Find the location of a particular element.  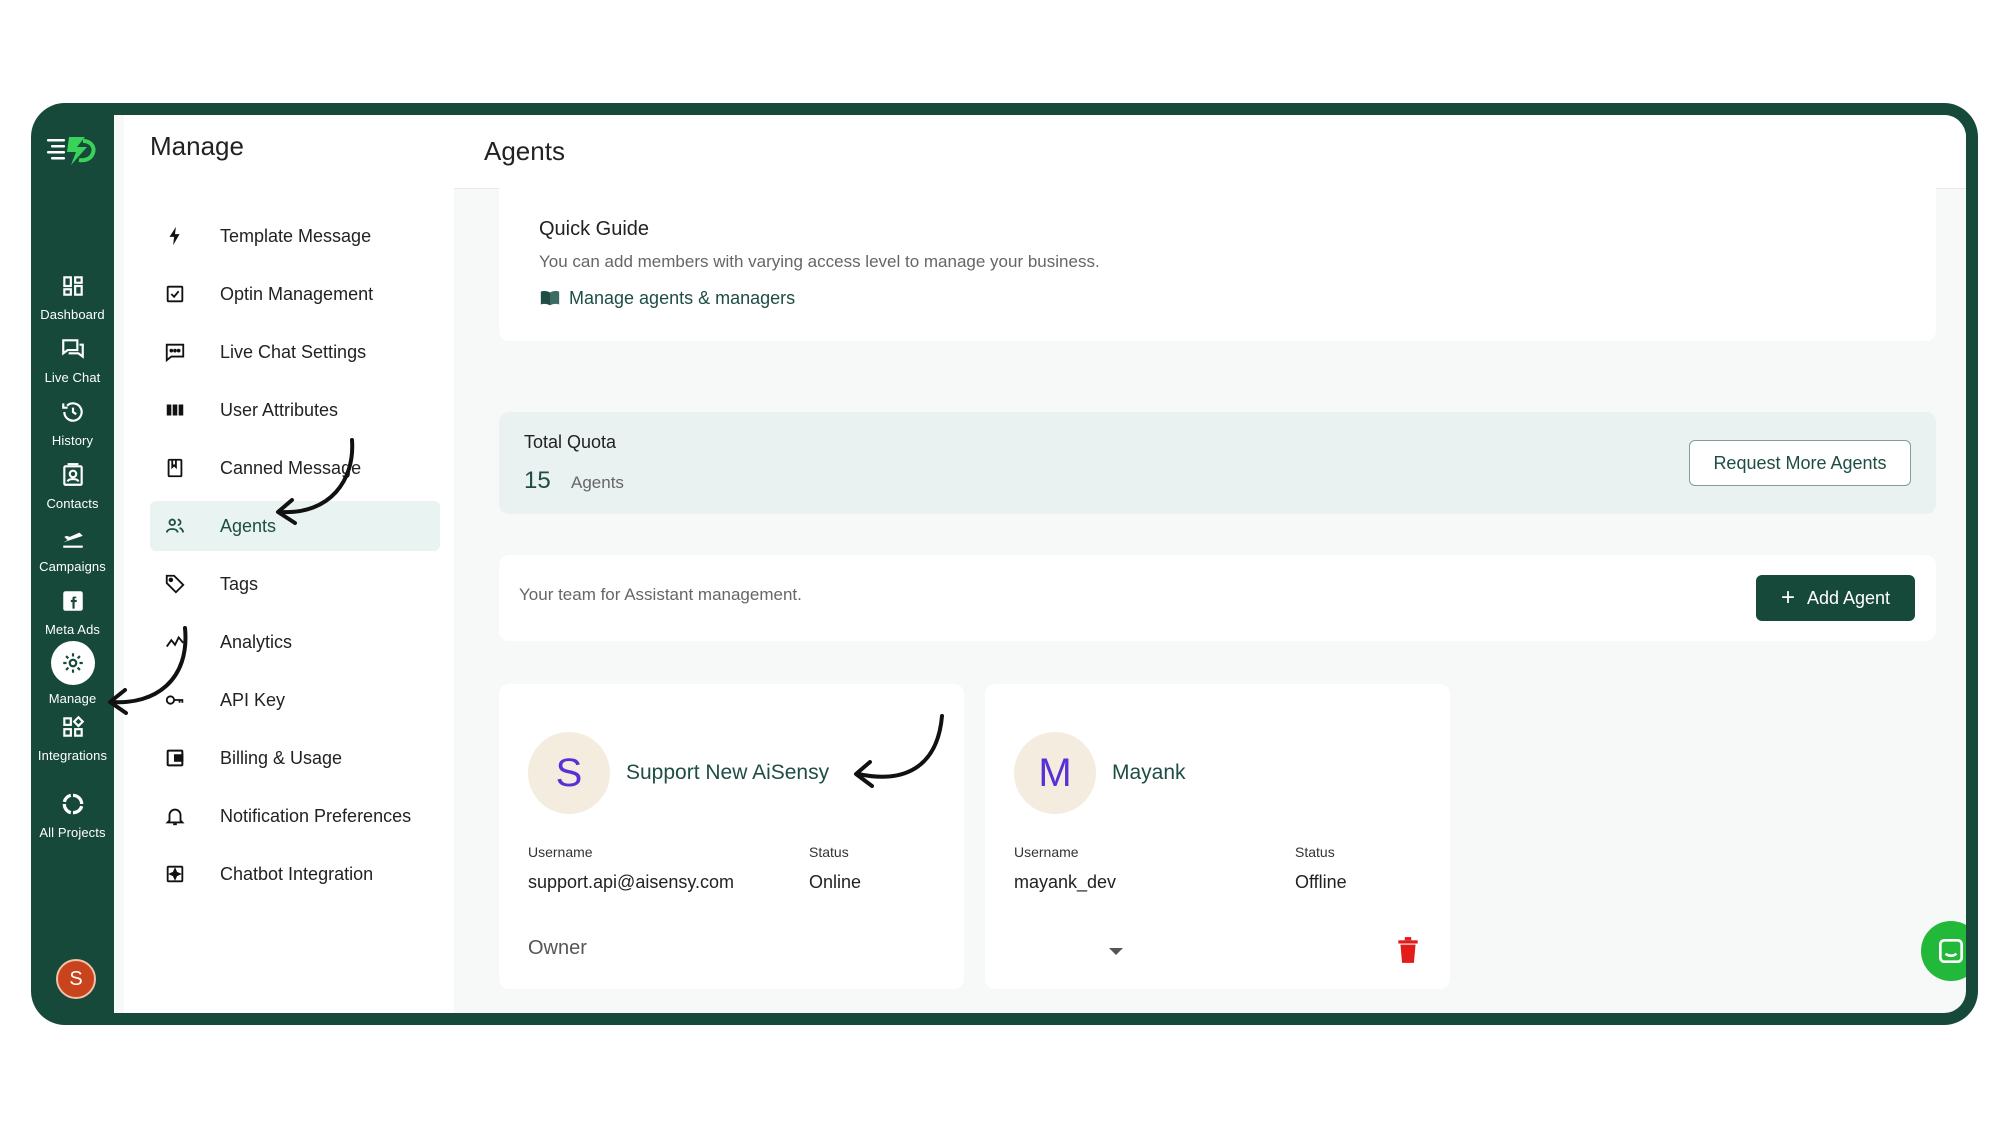

agent-name: Support New AiSensy is located at coordinates (728, 772).